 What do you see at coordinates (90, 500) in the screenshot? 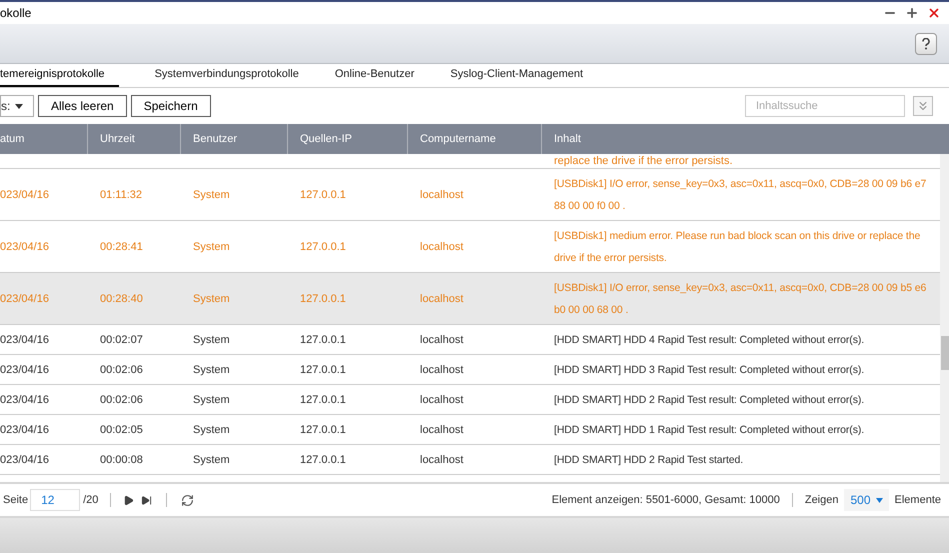
I see `page-total: /20` at bounding box center [90, 500].